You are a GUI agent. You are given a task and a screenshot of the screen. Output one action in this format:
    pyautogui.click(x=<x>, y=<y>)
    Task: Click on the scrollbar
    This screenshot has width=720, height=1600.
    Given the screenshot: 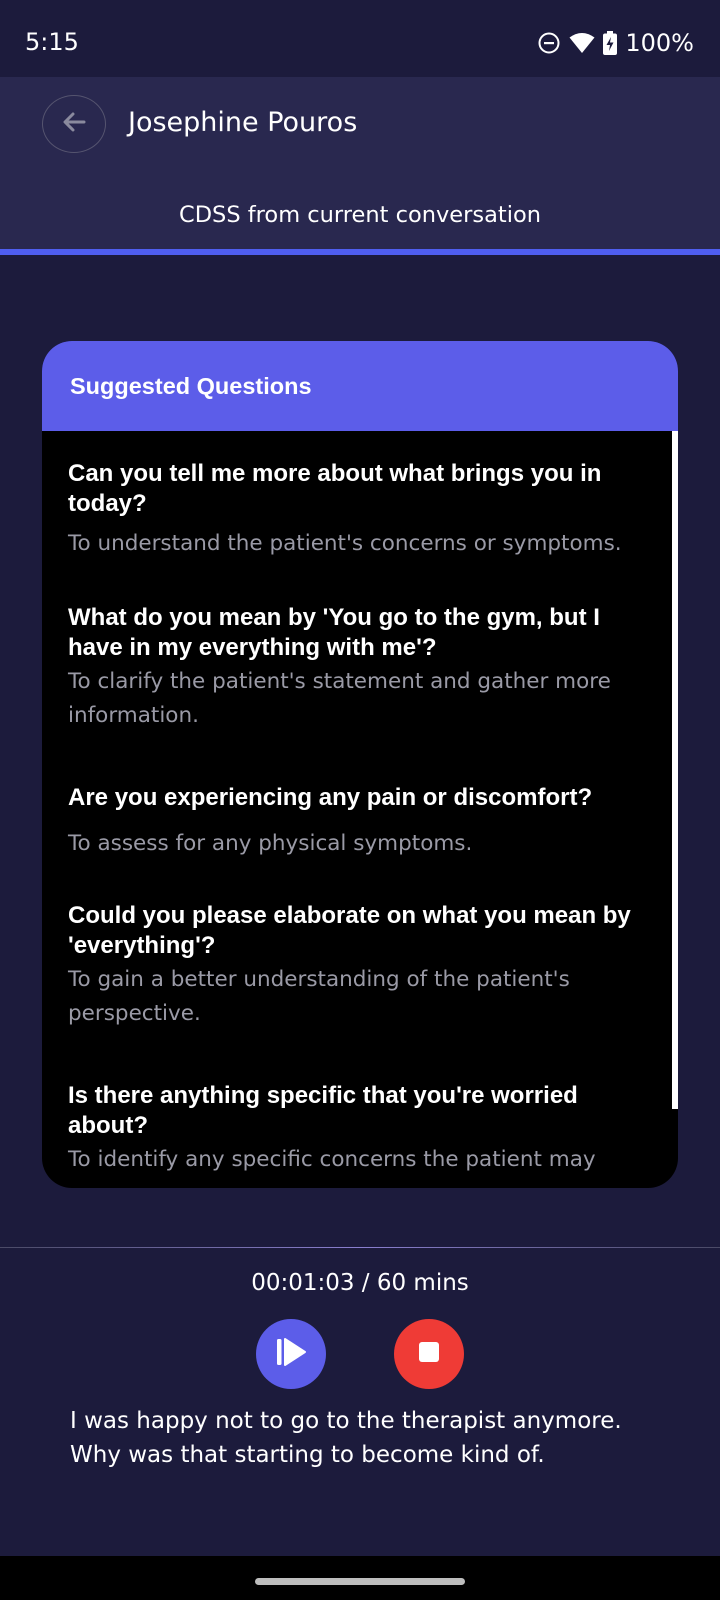 What is the action you would take?
    pyautogui.click(x=675, y=770)
    